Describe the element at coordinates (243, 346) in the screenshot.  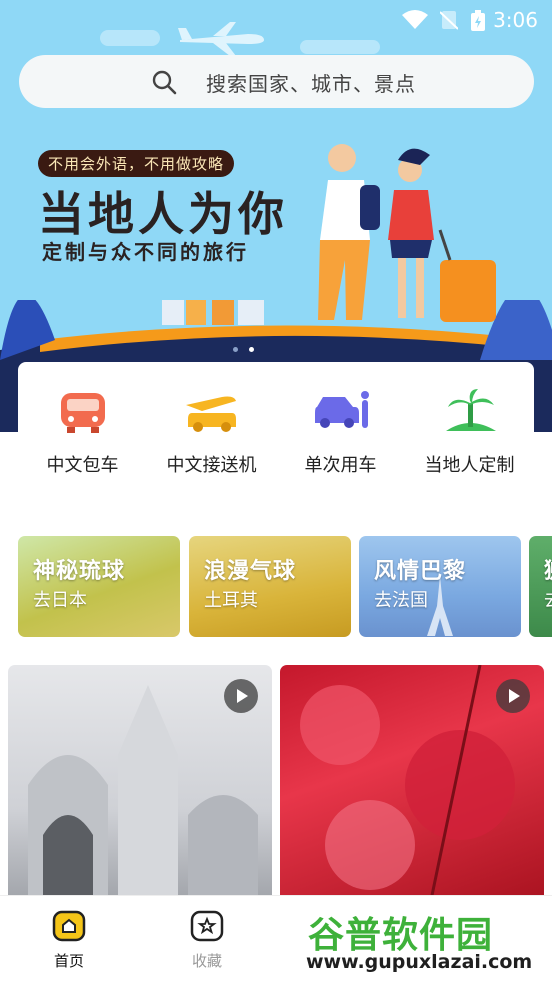
I see `carousel-dots` at that location.